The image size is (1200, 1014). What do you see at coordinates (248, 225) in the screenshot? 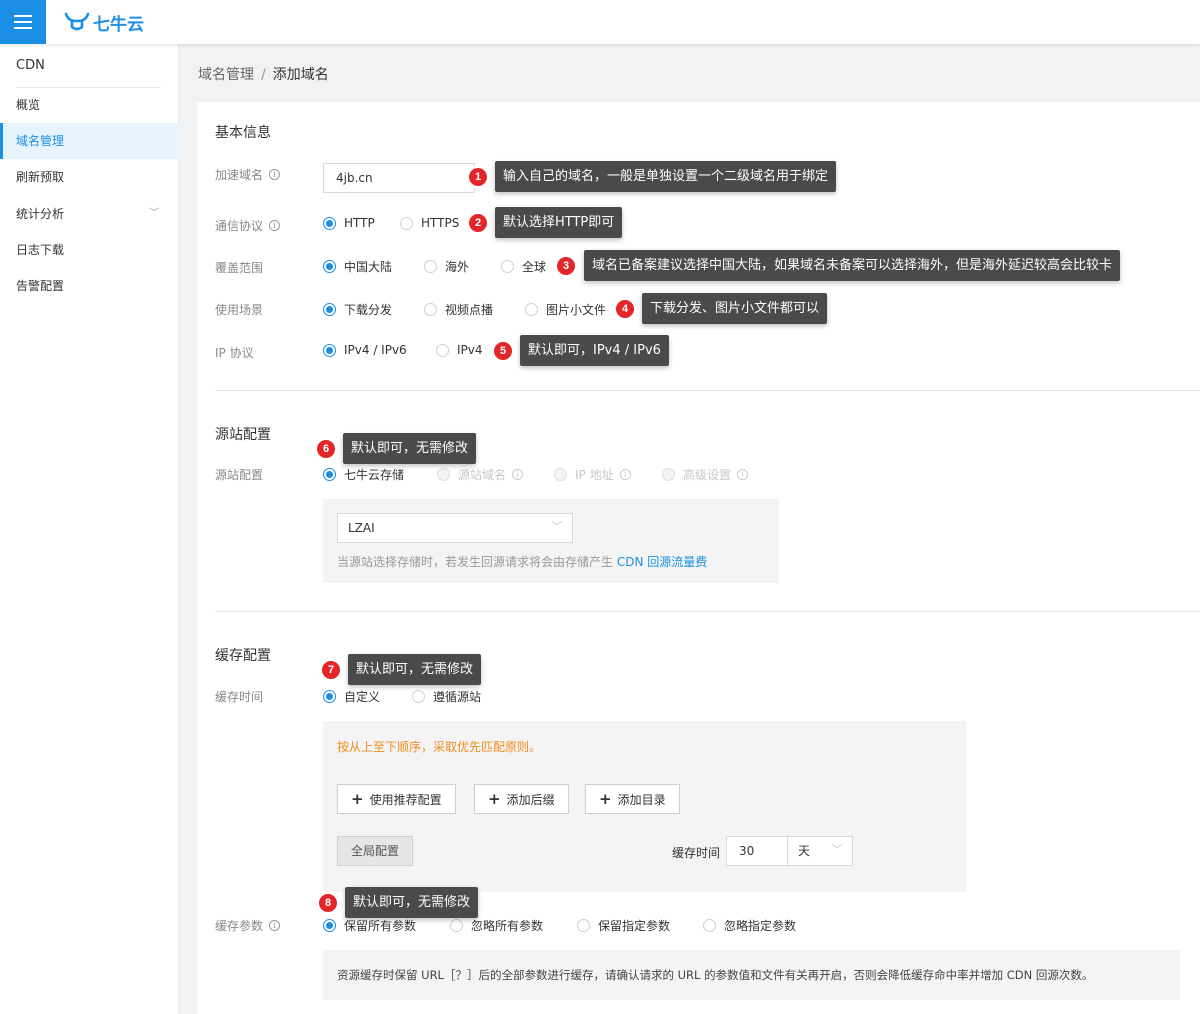
I see `protocol-label: 通信协议 i` at bounding box center [248, 225].